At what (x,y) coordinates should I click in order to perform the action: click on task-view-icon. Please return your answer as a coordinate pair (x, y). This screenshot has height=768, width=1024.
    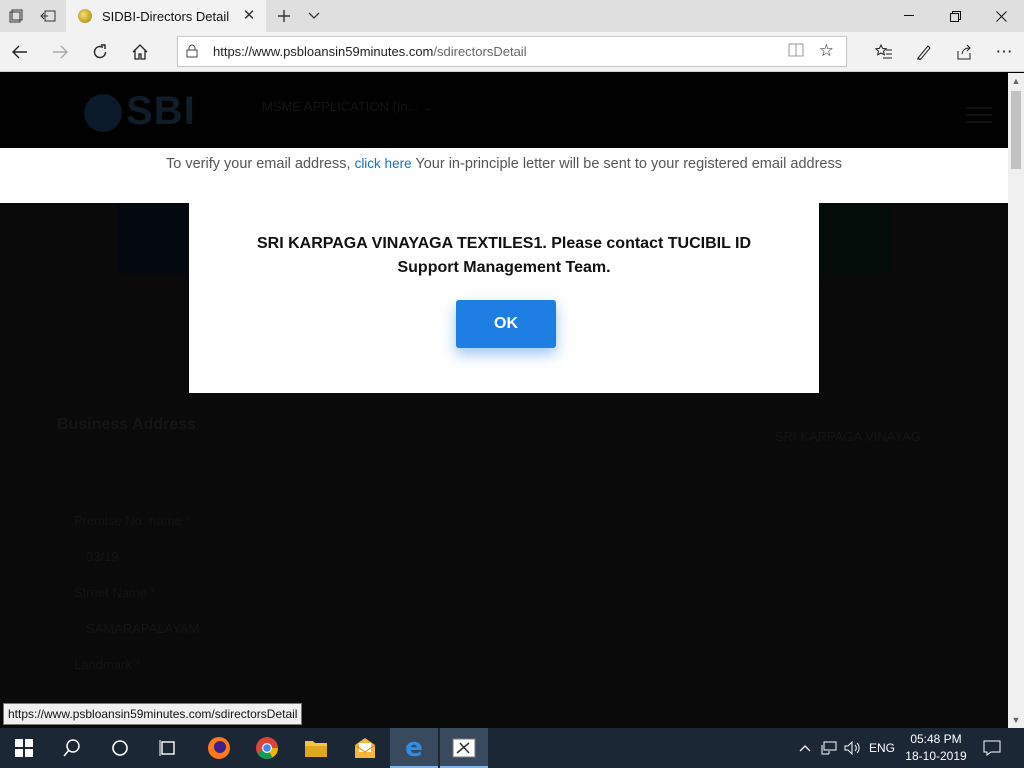
    Looking at the image, I should click on (168, 748).